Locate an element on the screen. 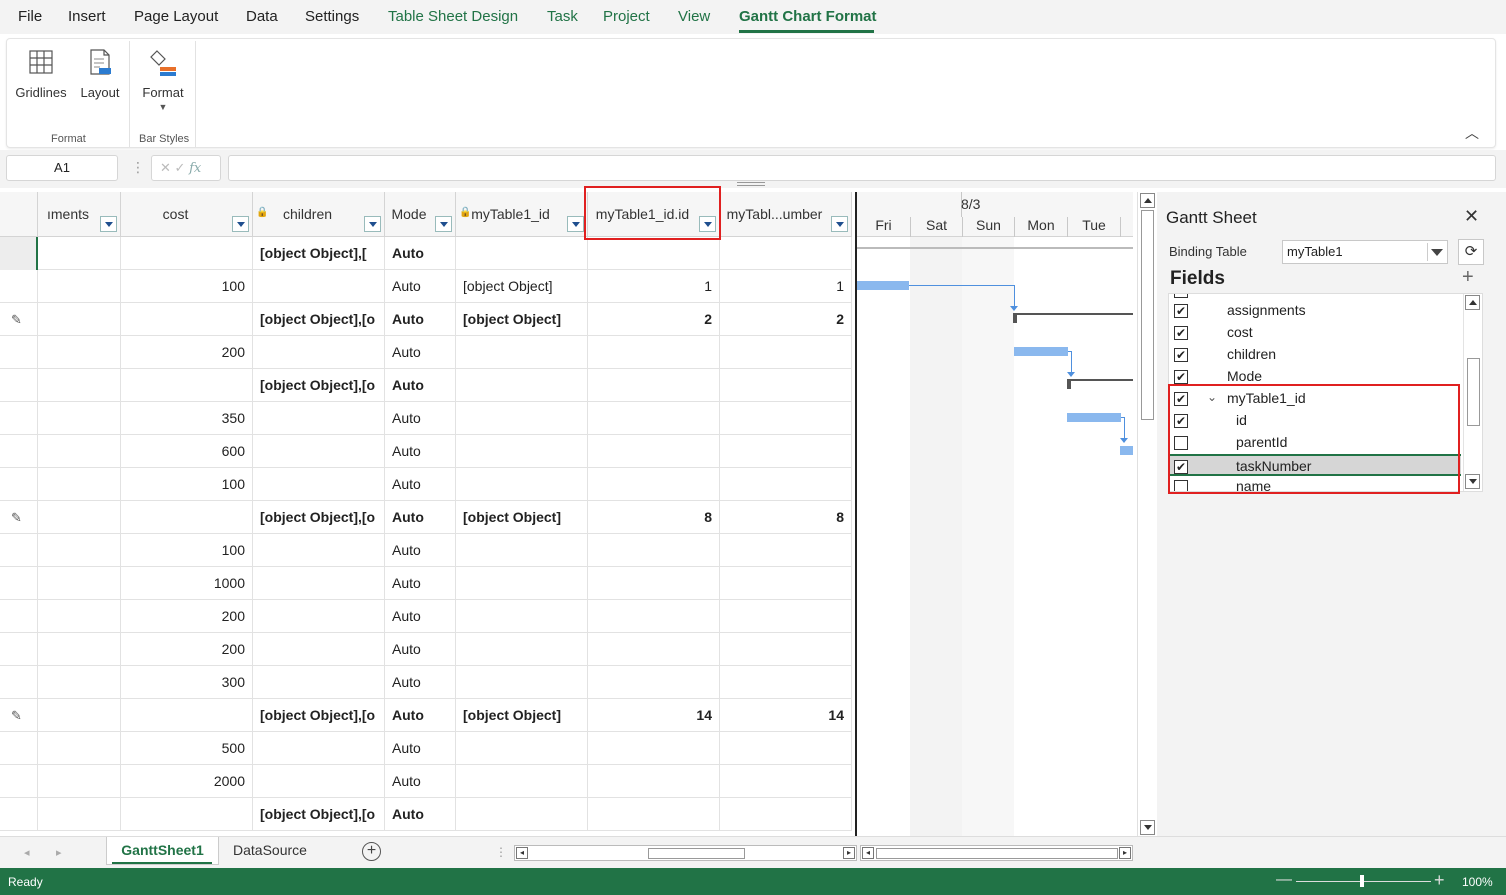 The height and width of the screenshot is (895, 1506). field-list-scrollbar is located at coordinates (1472, 392).